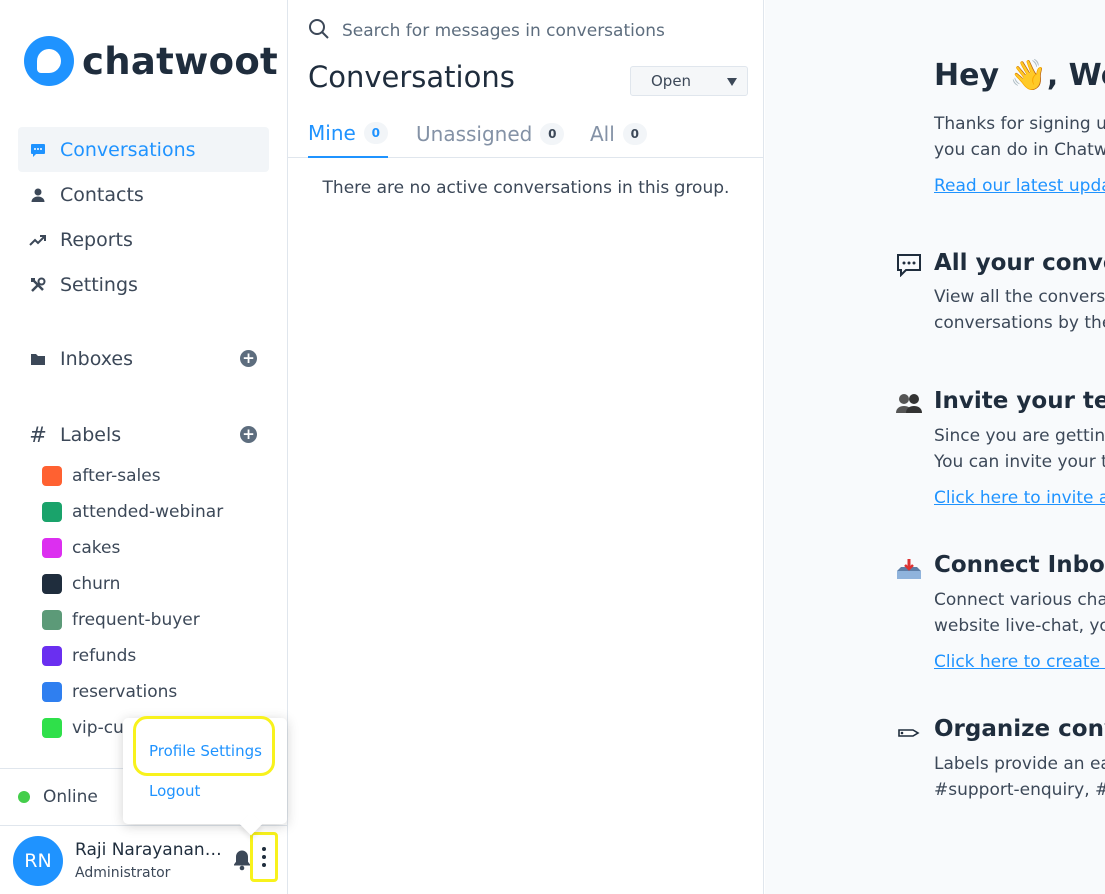 The height and width of the screenshot is (894, 1105). Describe the element at coordinates (70, 797) in the screenshot. I see `availability-label: Online` at that location.